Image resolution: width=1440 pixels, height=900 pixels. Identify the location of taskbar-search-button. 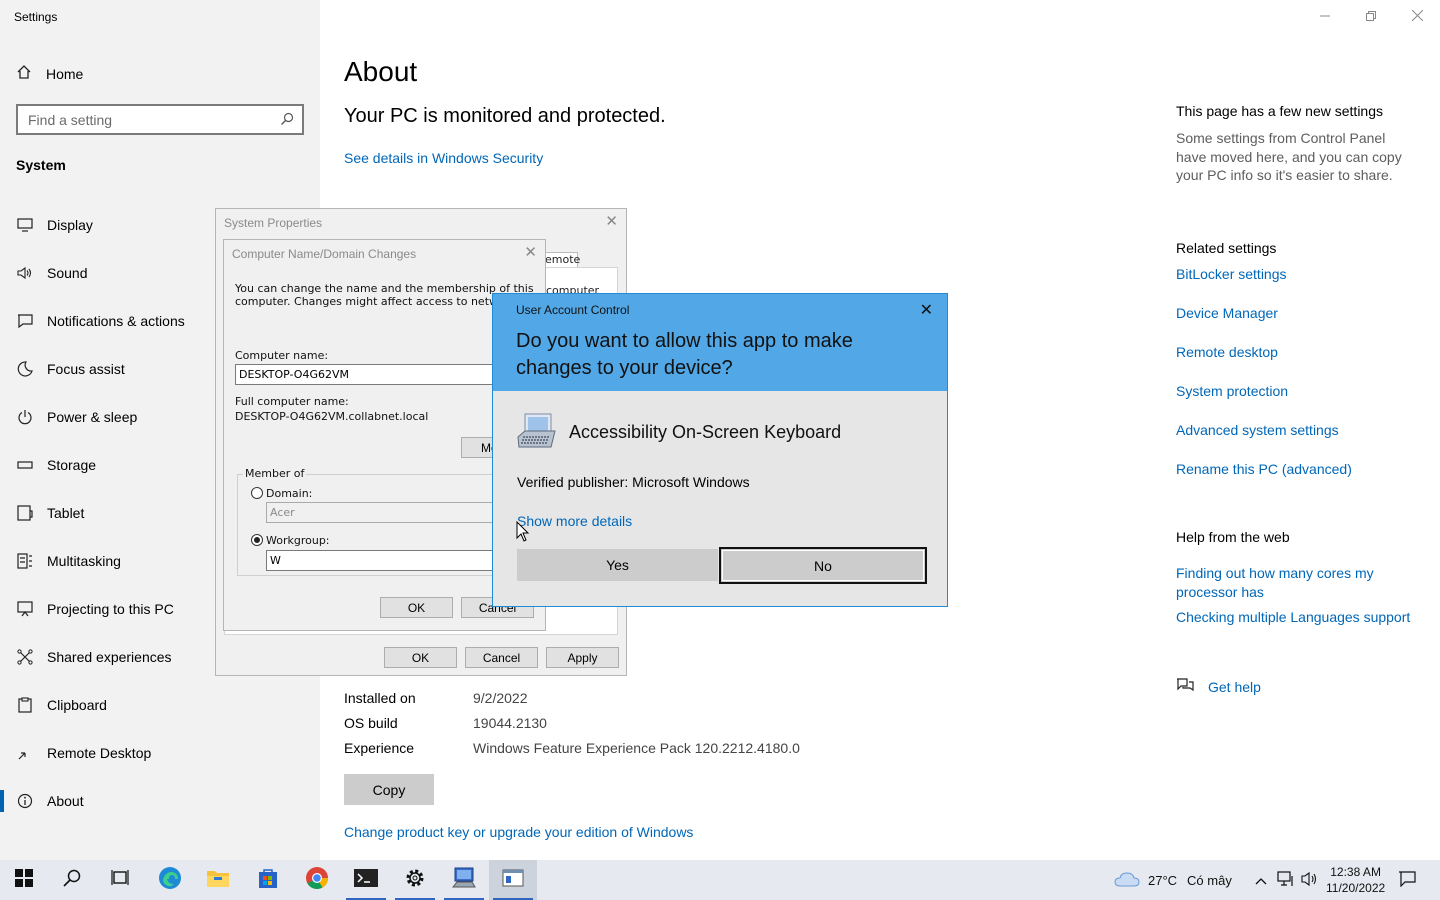
(72, 880).